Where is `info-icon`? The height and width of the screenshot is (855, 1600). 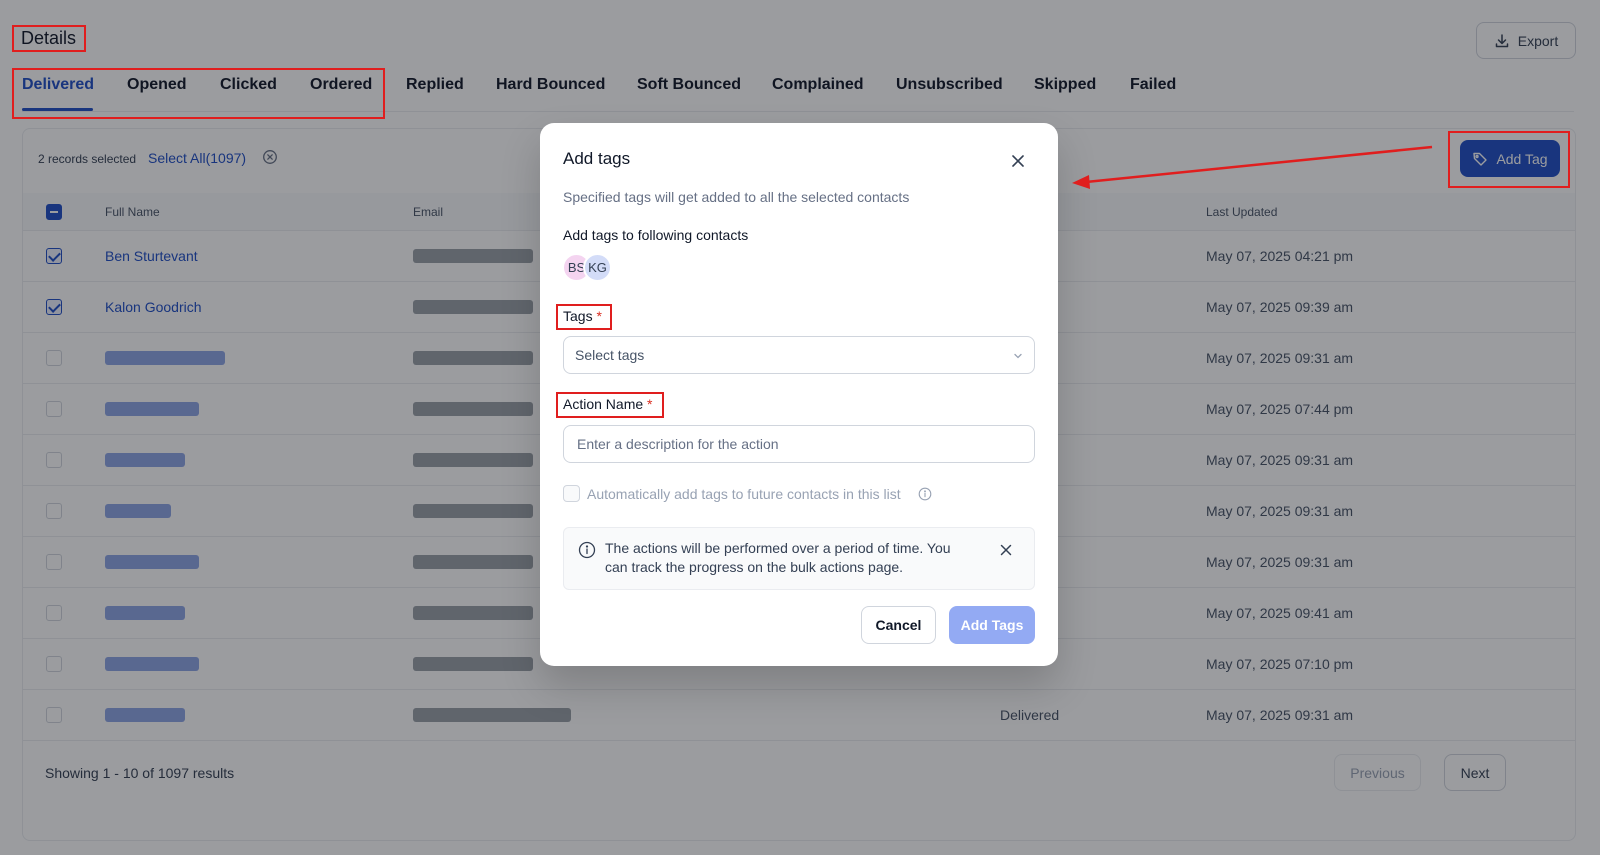
info-icon is located at coordinates (925, 494).